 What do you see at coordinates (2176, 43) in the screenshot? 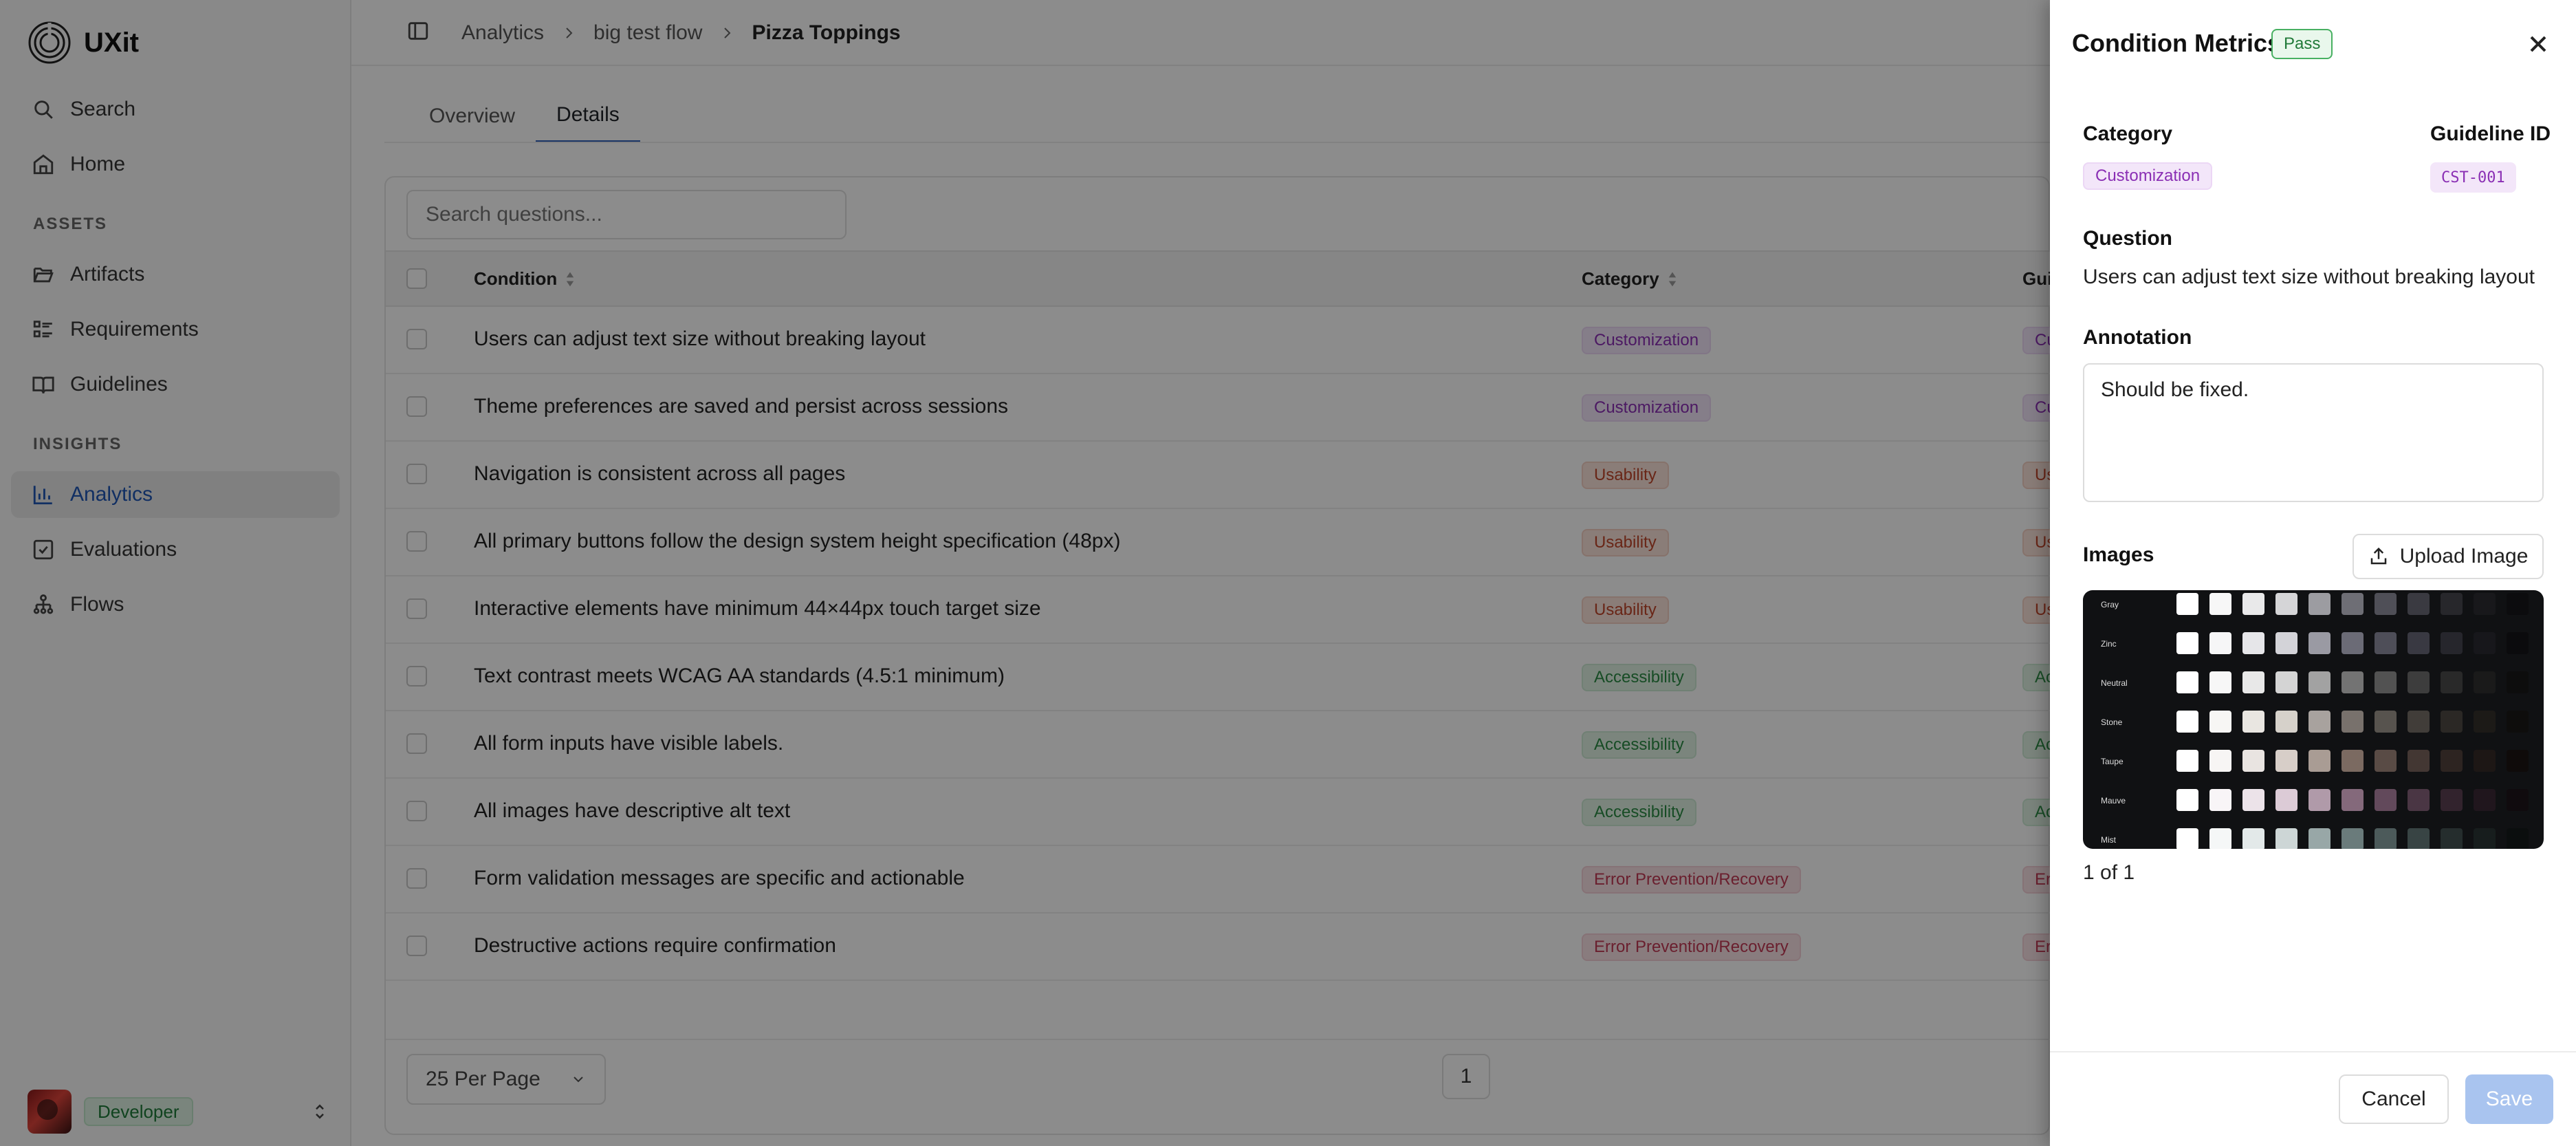
I see `drawer-title: Condition Metrics` at bounding box center [2176, 43].